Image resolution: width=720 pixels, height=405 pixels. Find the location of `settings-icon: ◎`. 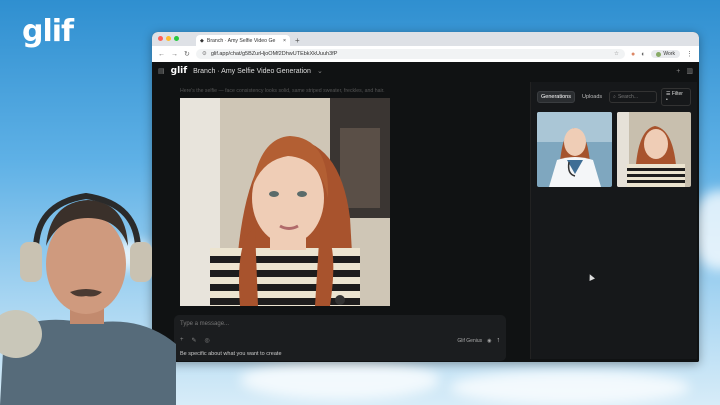

settings-icon: ◎ is located at coordinates (207, 340).